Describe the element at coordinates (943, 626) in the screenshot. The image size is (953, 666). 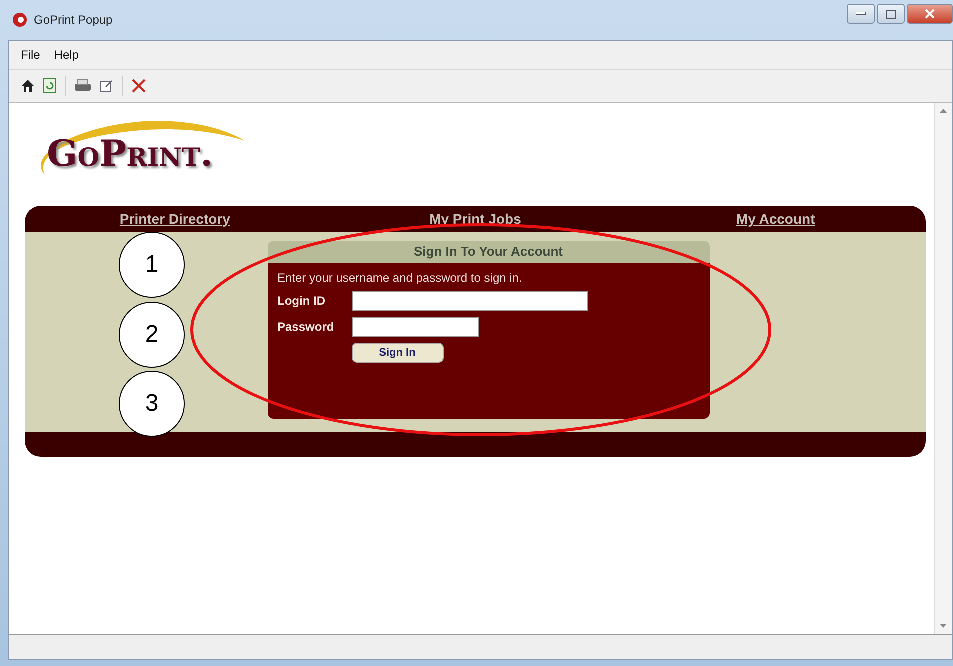
I see `scroll-down-icon` at that location.